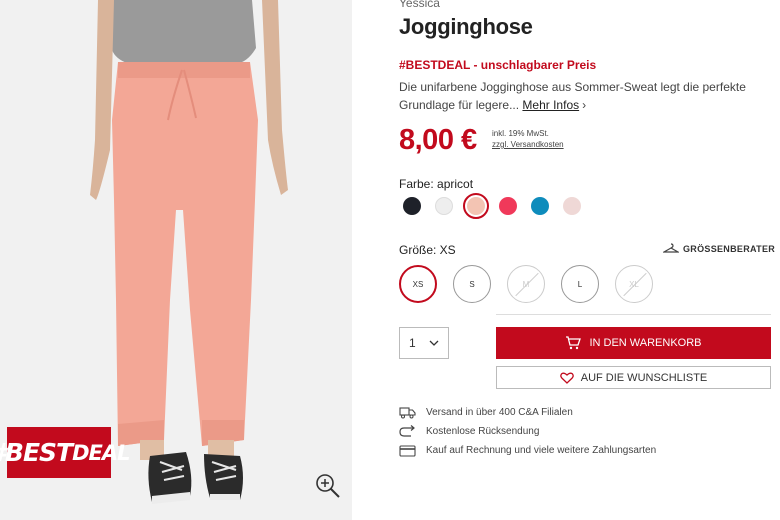 The height and width of the screenshot is (520, 780). Describe the element at coordinates (408, 432) in the screenshot. I see `return-icon` at that location.